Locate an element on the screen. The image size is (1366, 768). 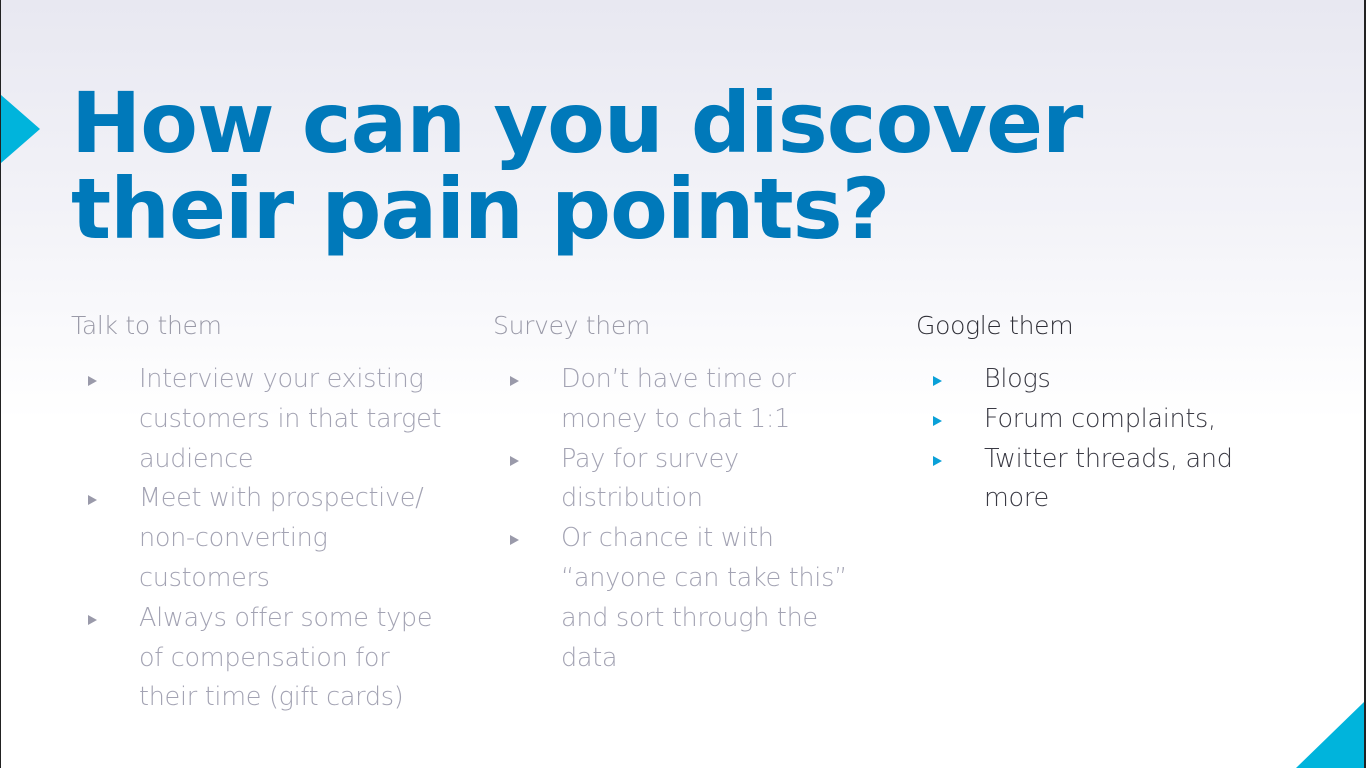
bullet-item: Blogs is located at coordinates (1106, 380).